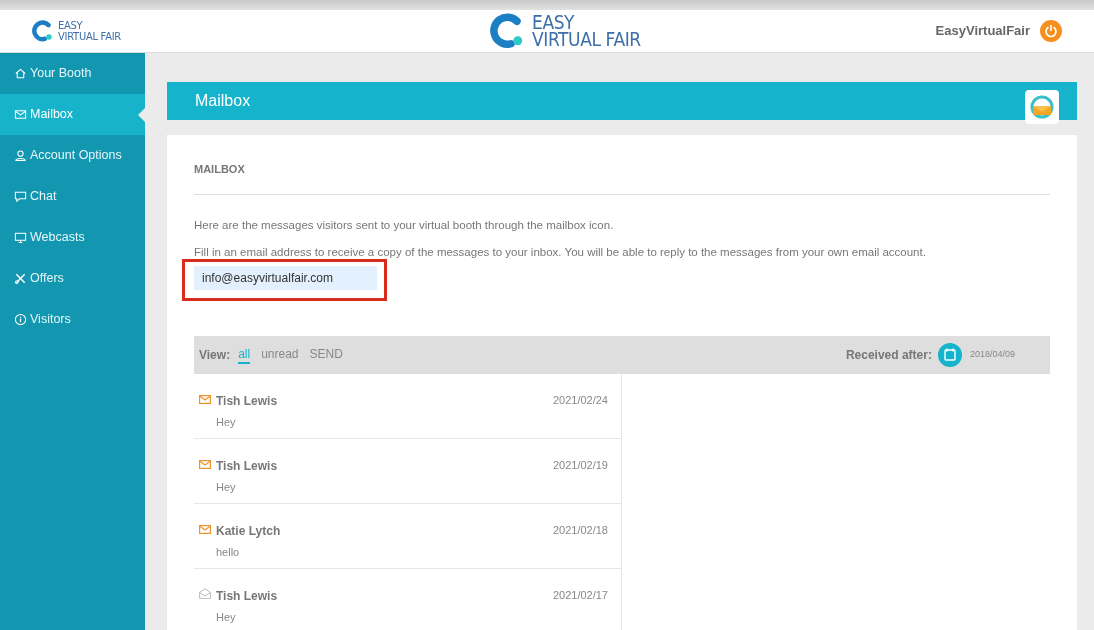 This screenshot has height=630, width=1094. What do you see at coordinates (20, 73) in the screenshot?
I see `home-icon` at bounding box center [20, 73].